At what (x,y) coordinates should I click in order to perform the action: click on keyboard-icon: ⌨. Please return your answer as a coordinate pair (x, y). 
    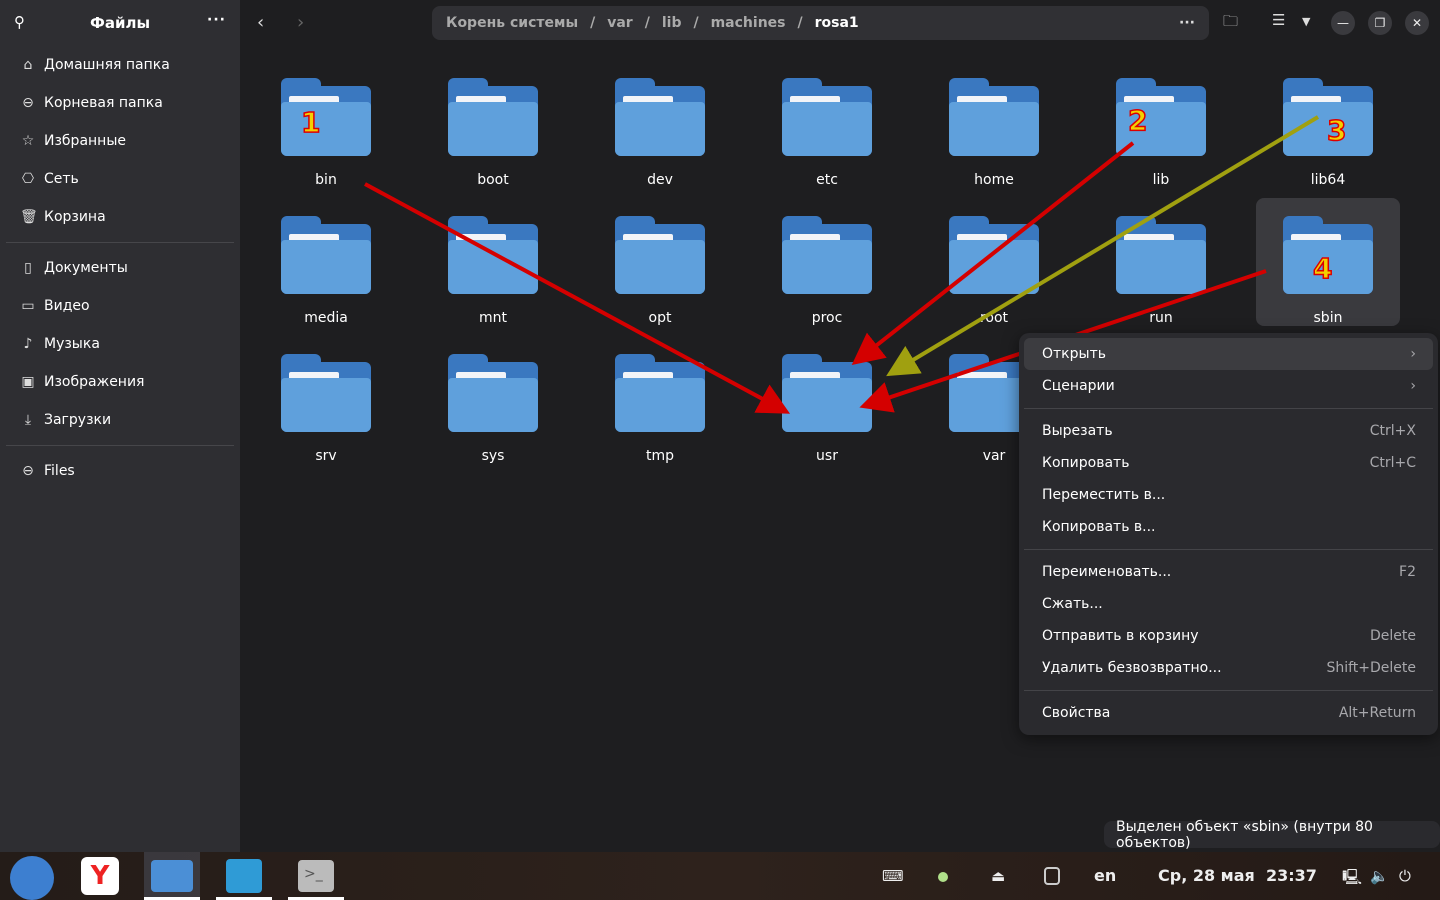
    Looking at the image, I should click on (893, 876).